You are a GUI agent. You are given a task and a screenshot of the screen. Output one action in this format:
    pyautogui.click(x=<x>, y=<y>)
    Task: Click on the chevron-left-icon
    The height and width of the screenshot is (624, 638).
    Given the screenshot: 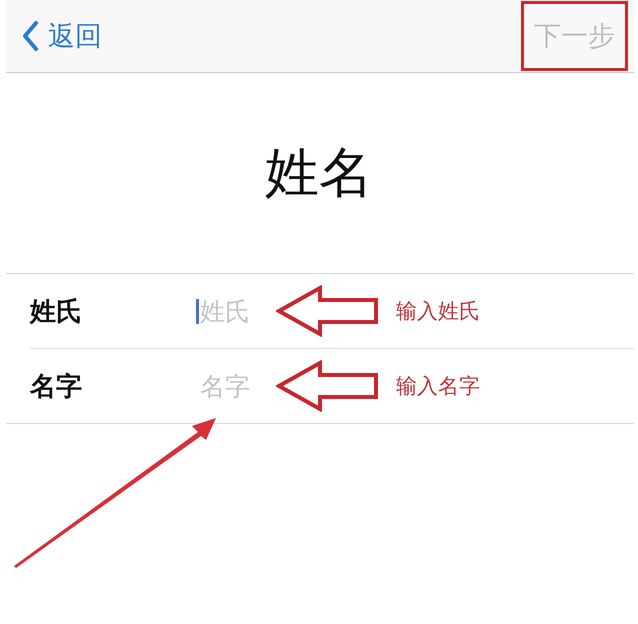 What is the action you would take?
    pyautogui.click(x=30, y=36)
    